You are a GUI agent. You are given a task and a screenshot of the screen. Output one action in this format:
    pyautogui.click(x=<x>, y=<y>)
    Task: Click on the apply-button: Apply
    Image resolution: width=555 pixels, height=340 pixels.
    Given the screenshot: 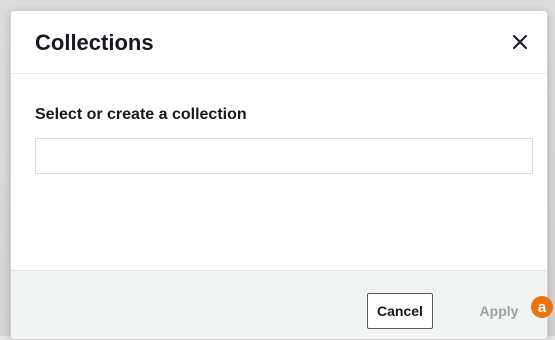 What is the action you would take?
    pyautogui.click(x=499, y=311)
    